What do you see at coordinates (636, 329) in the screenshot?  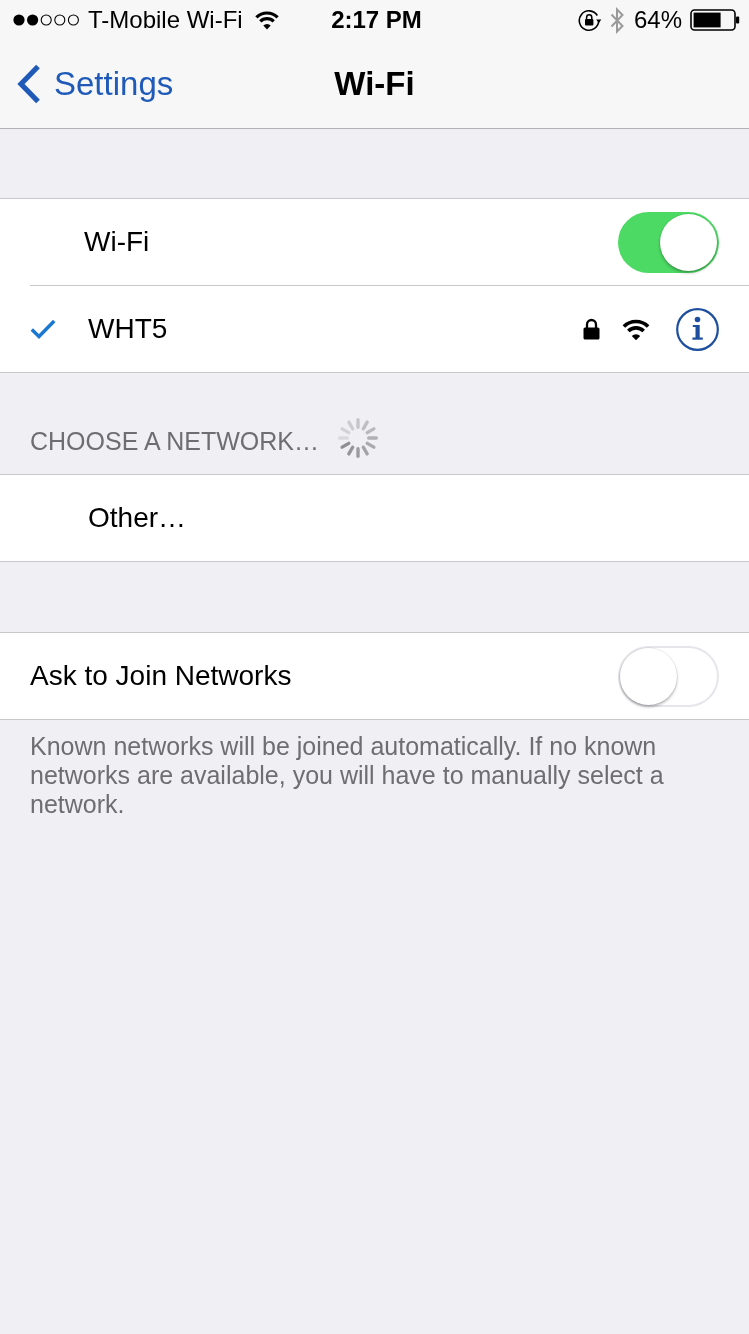 I see `wifi-signal-icon` at bounding box center [636, 329].